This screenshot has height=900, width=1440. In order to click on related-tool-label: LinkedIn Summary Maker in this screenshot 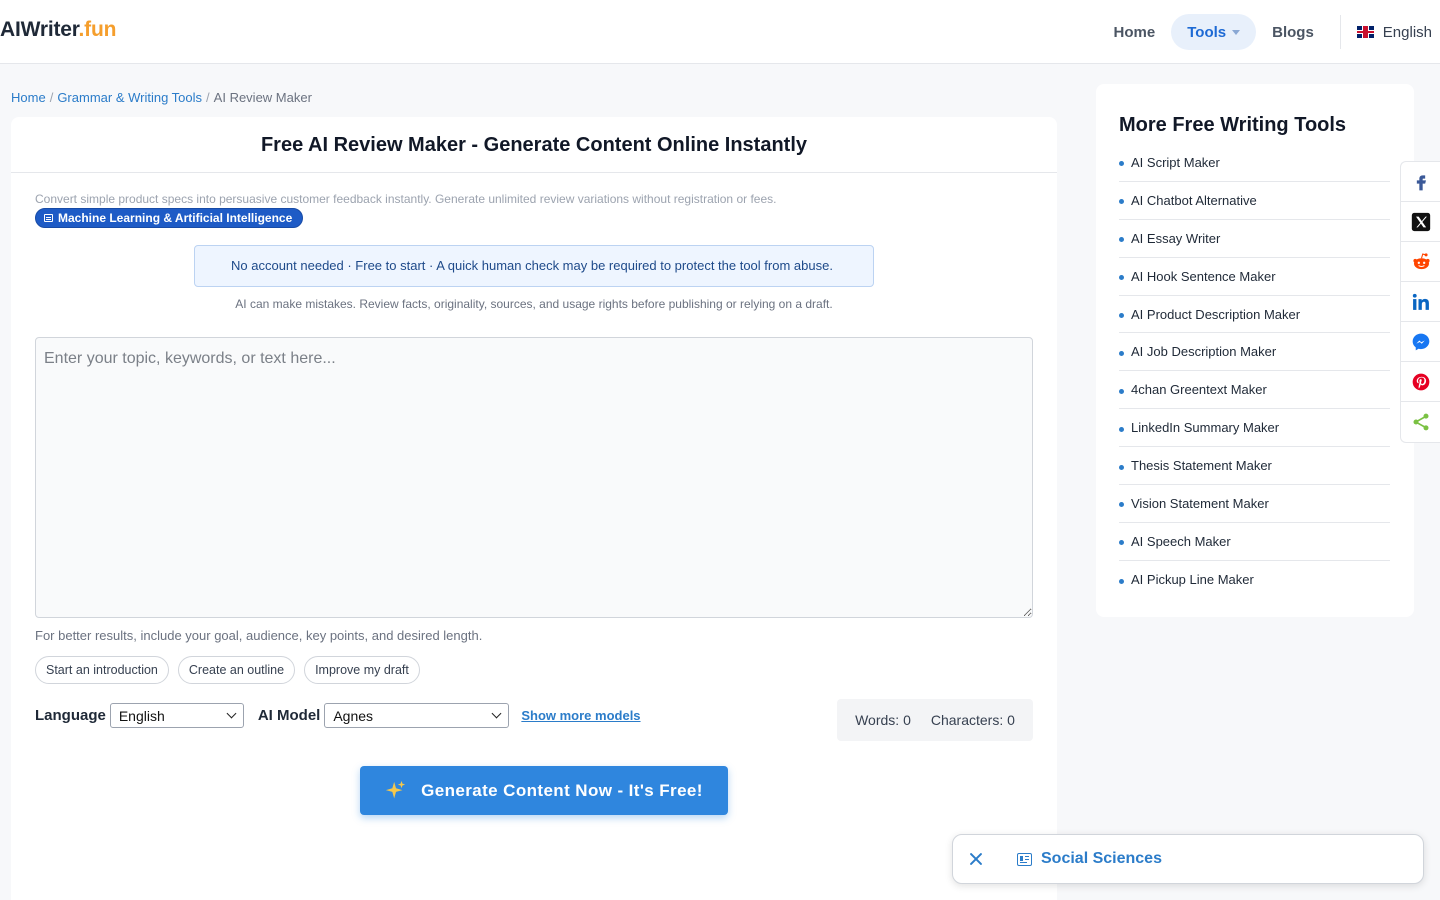, I will do `click(1205, 428)`.